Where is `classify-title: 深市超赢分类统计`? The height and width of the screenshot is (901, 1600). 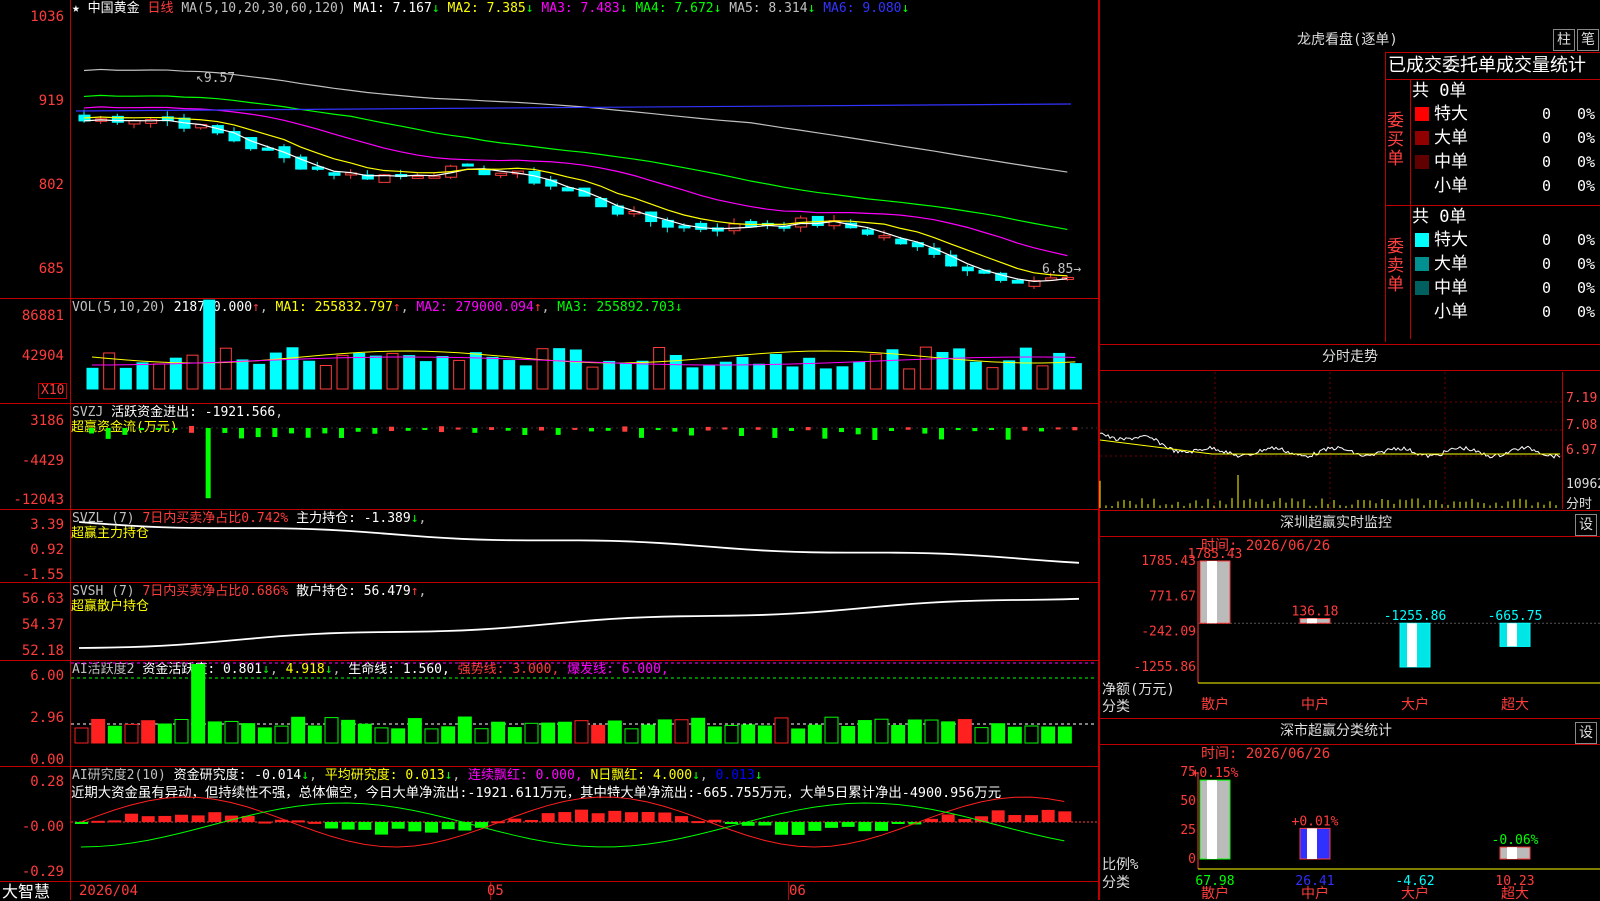 classify-title: 深市超赢分类统计 is located at coordinates (1336, 731).